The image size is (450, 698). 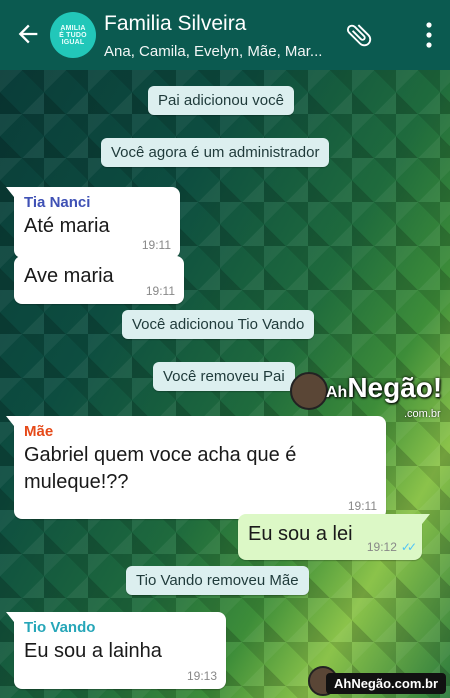 I want to click on watermark-prefix: Ah, so click(x=337, y=392).